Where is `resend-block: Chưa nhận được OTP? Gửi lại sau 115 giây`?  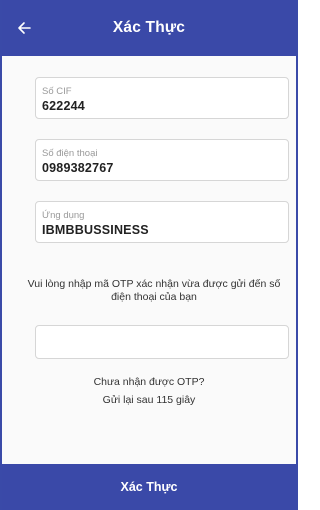
resend-block: Chưa nhận được OTP? Gửi lại sau 115 giây is located at coordinates (149, 391).